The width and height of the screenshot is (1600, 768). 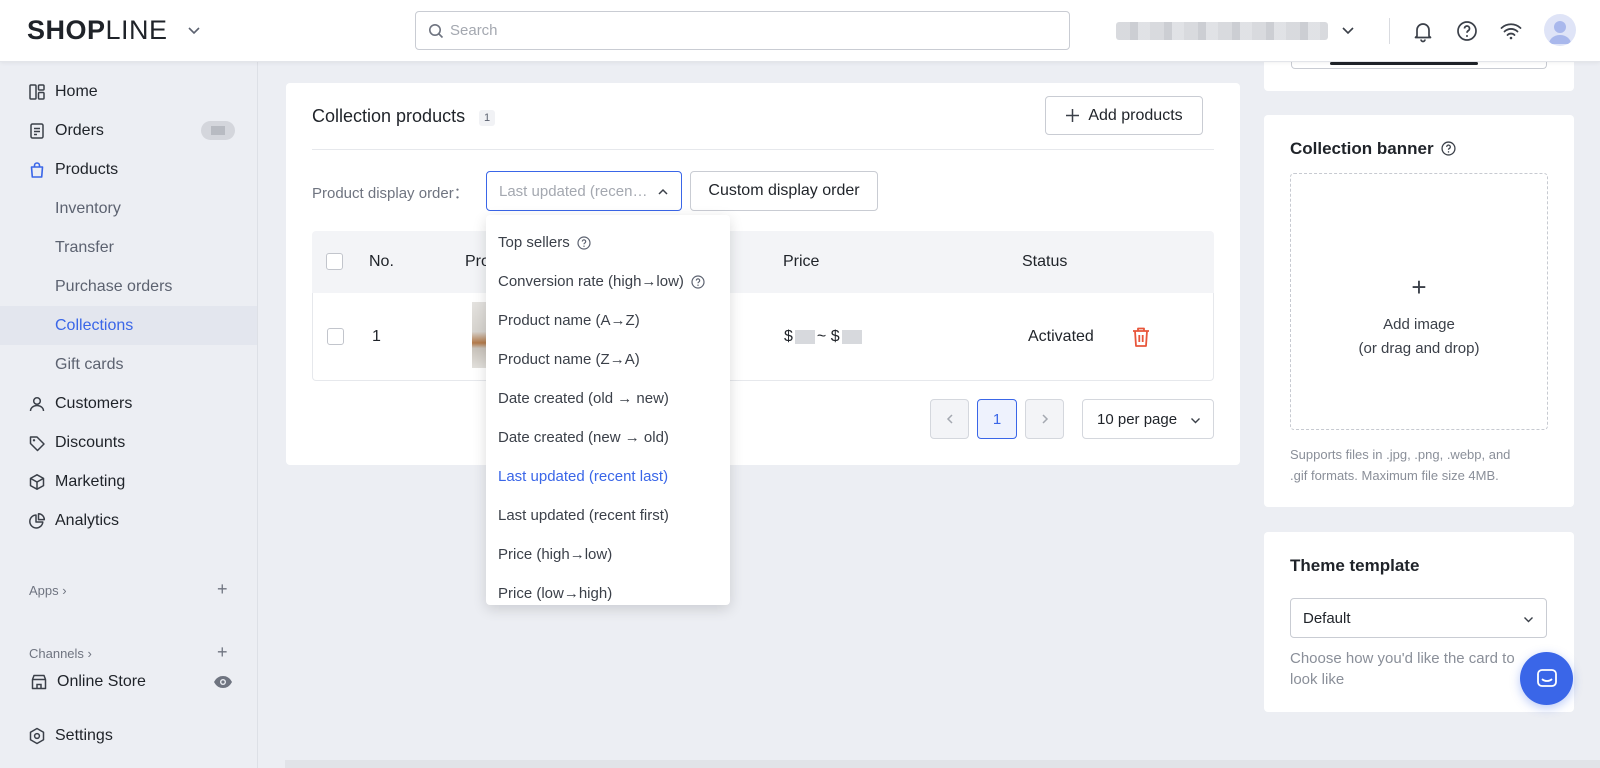 I want to click on per-page-select: 10 per page, so click(x=1148, y=419).